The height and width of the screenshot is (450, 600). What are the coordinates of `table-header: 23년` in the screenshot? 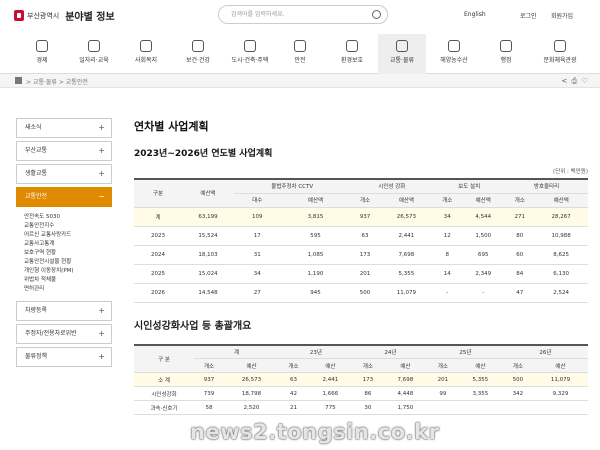 It's located at (316, 351).